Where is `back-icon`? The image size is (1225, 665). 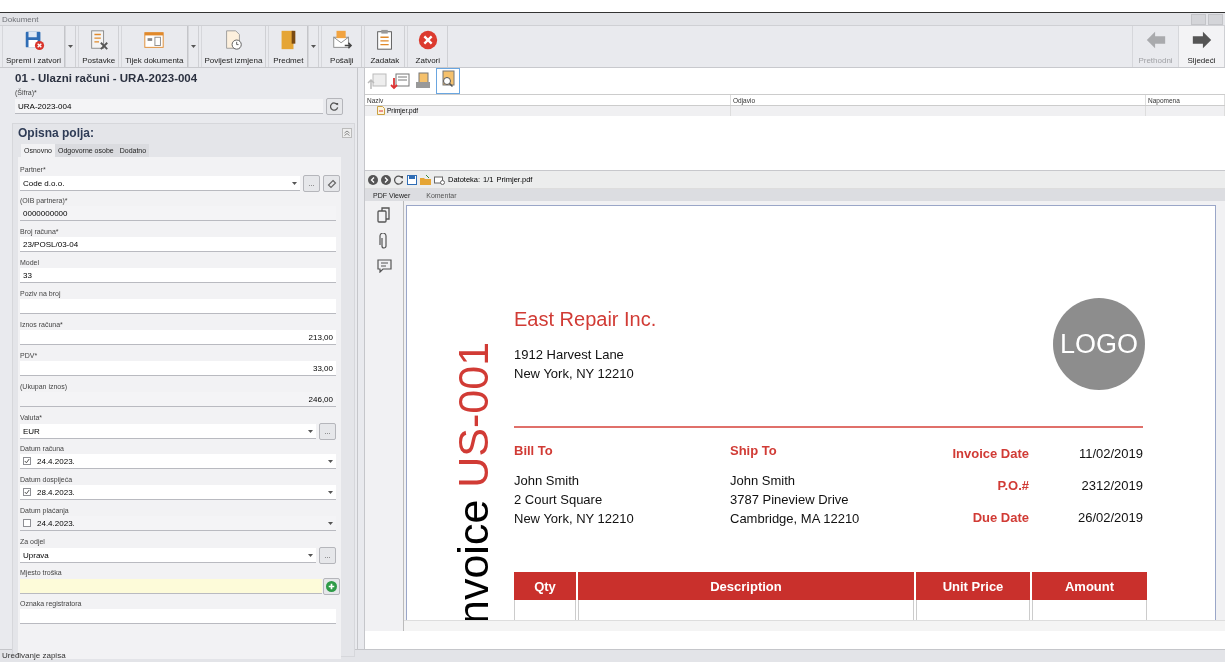
back-icon is located at coordinates (373, 179).